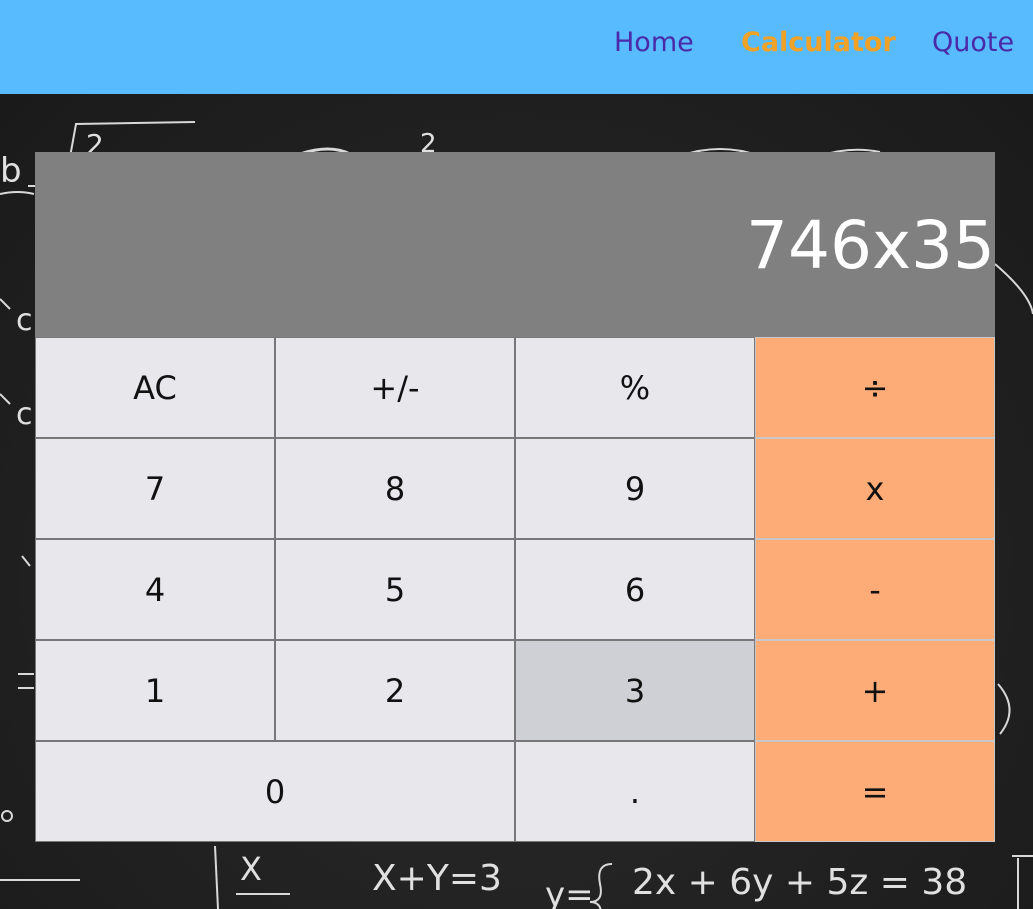 This screenshot has width=1033, height=909. I want to click on sign-toggle-button: +/-, so click(395, 387).